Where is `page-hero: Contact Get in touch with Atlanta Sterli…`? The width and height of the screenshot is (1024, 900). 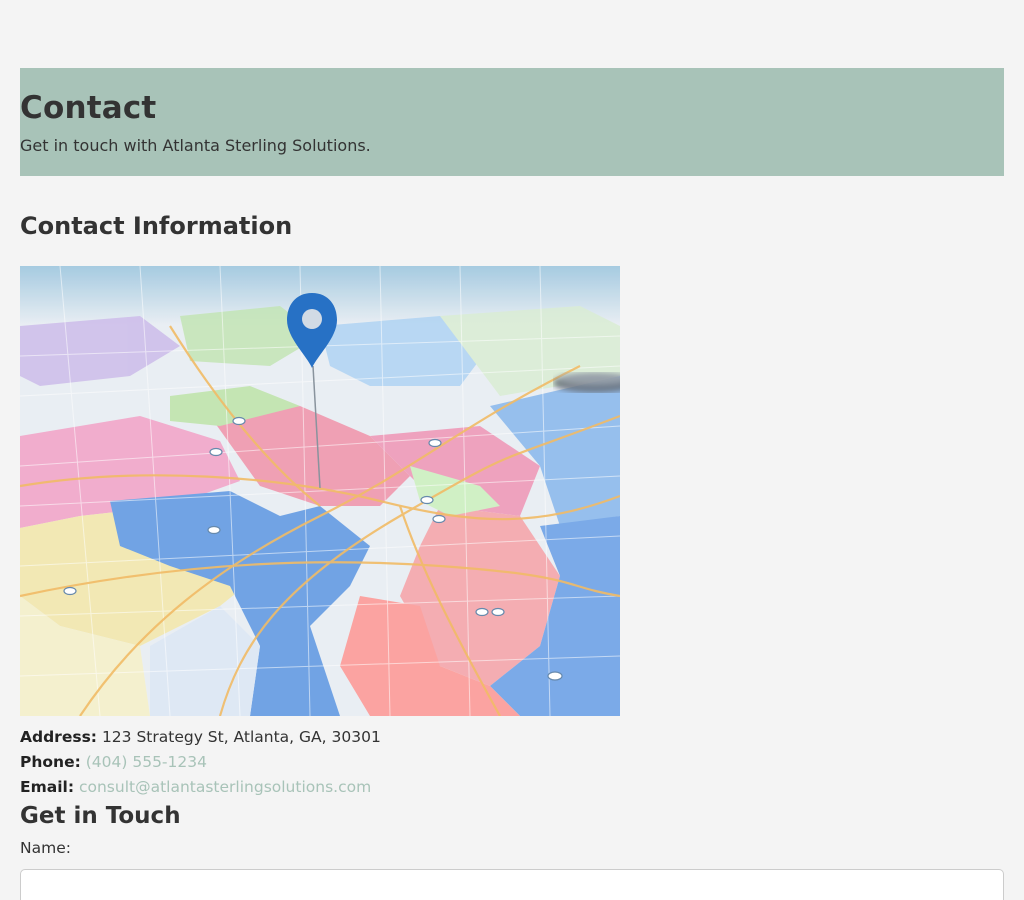 page-hero: Contact Get in touch with Atlanta Sterli… is located at coordinates (512, 122).